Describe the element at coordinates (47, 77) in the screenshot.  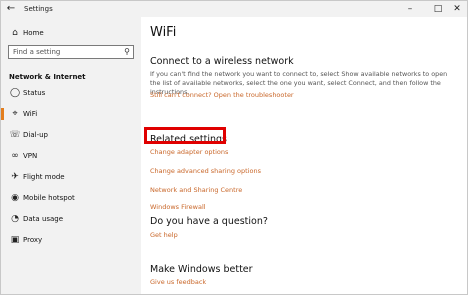
I see `section-heading: Network & Internet` at that location.